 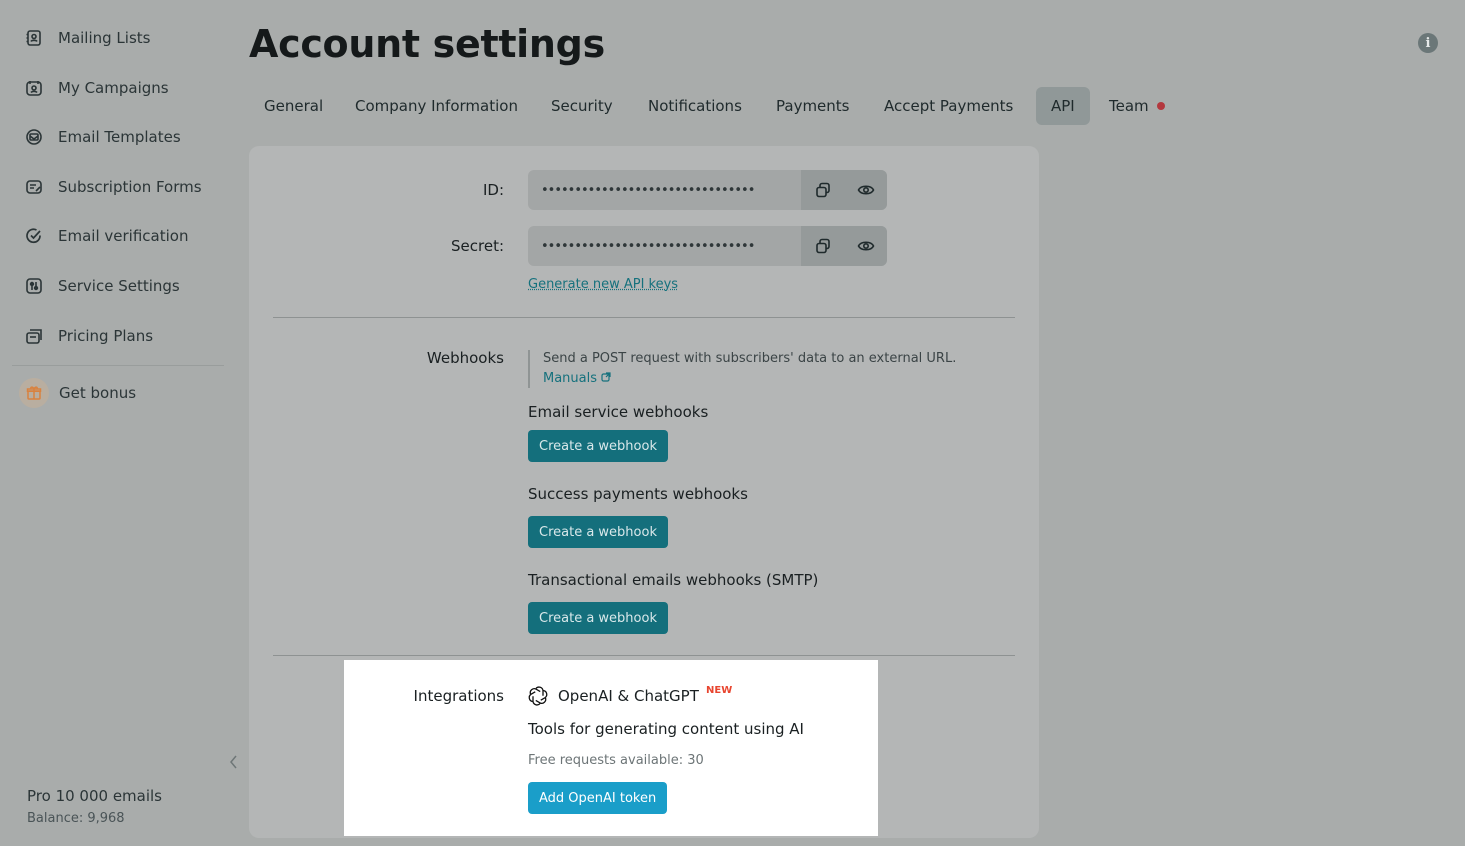 I want to click on sidebar-item-label: Service Settings, so click(x=119, y=286).